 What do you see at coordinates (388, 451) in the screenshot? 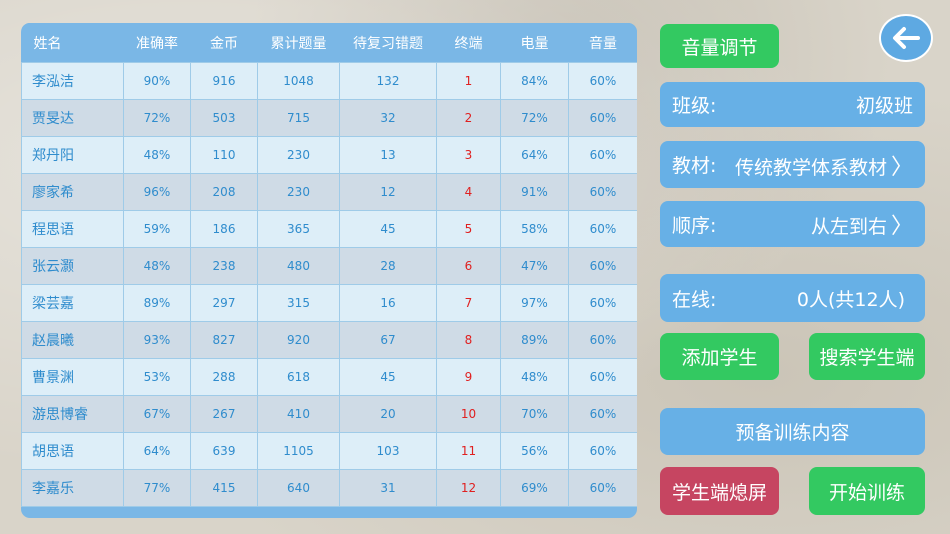
I see `table-cell: 103` at bounding box center [388, 451].